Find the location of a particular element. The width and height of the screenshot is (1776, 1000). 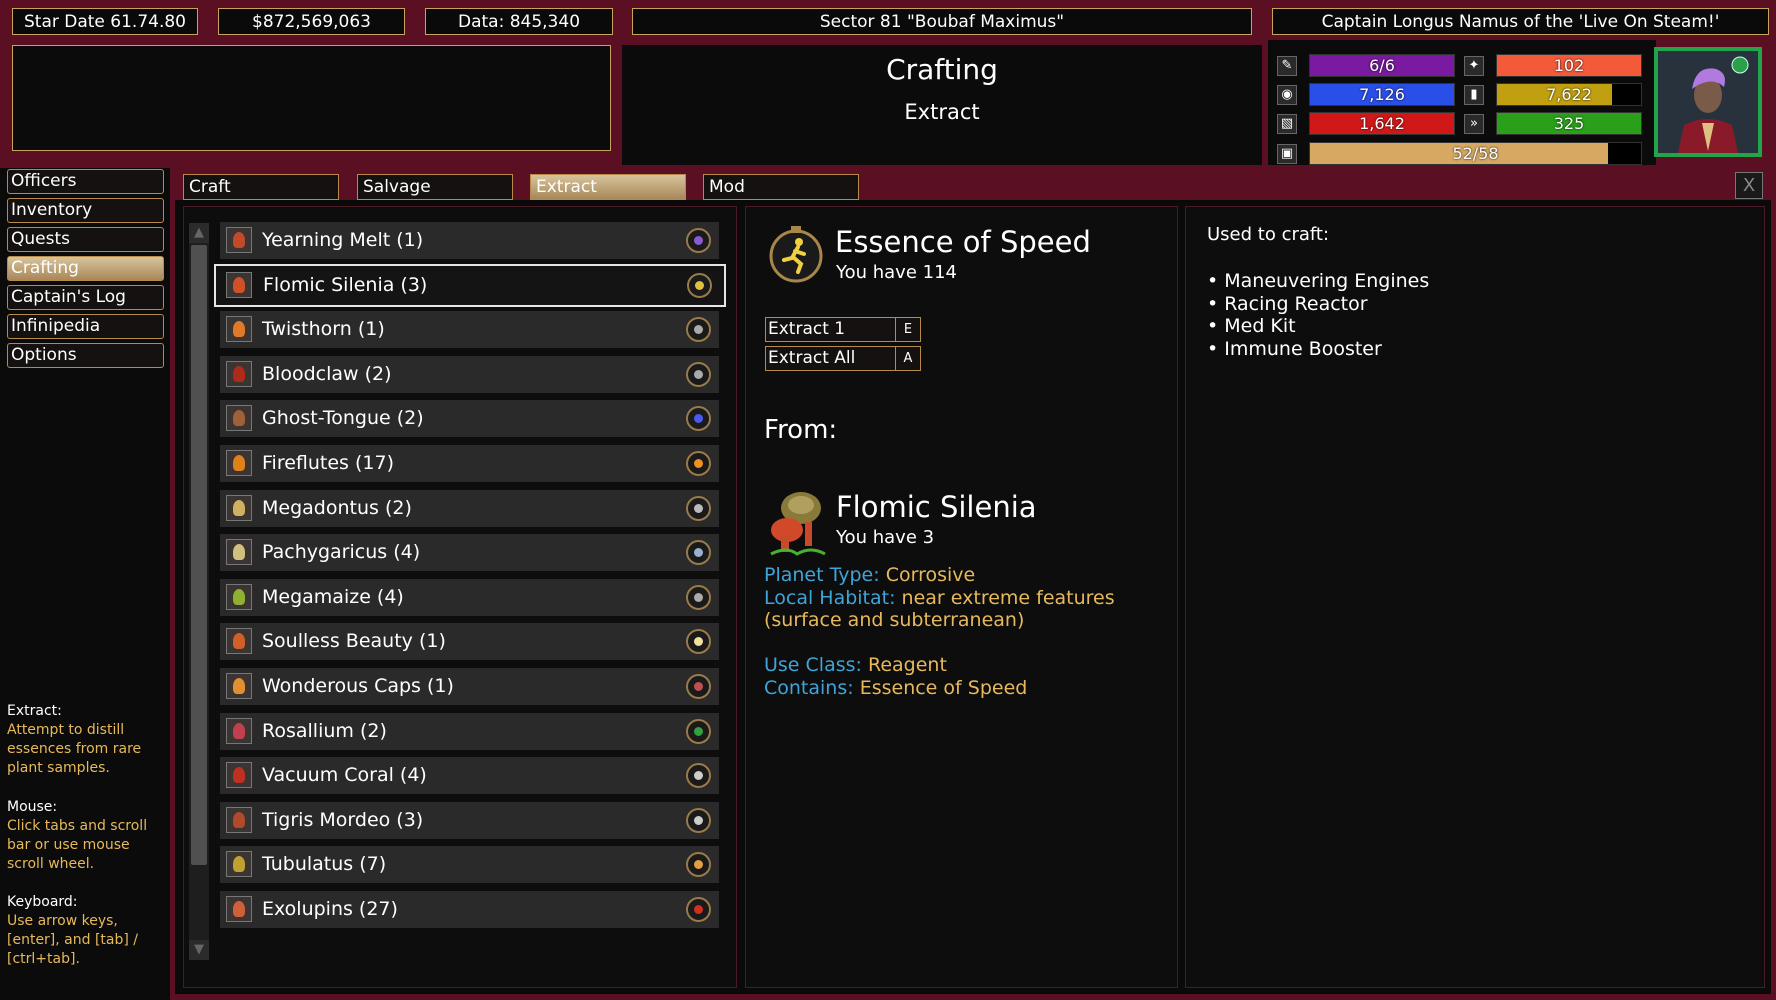

contains-label: Contains: is located at coordinates (809, 688).